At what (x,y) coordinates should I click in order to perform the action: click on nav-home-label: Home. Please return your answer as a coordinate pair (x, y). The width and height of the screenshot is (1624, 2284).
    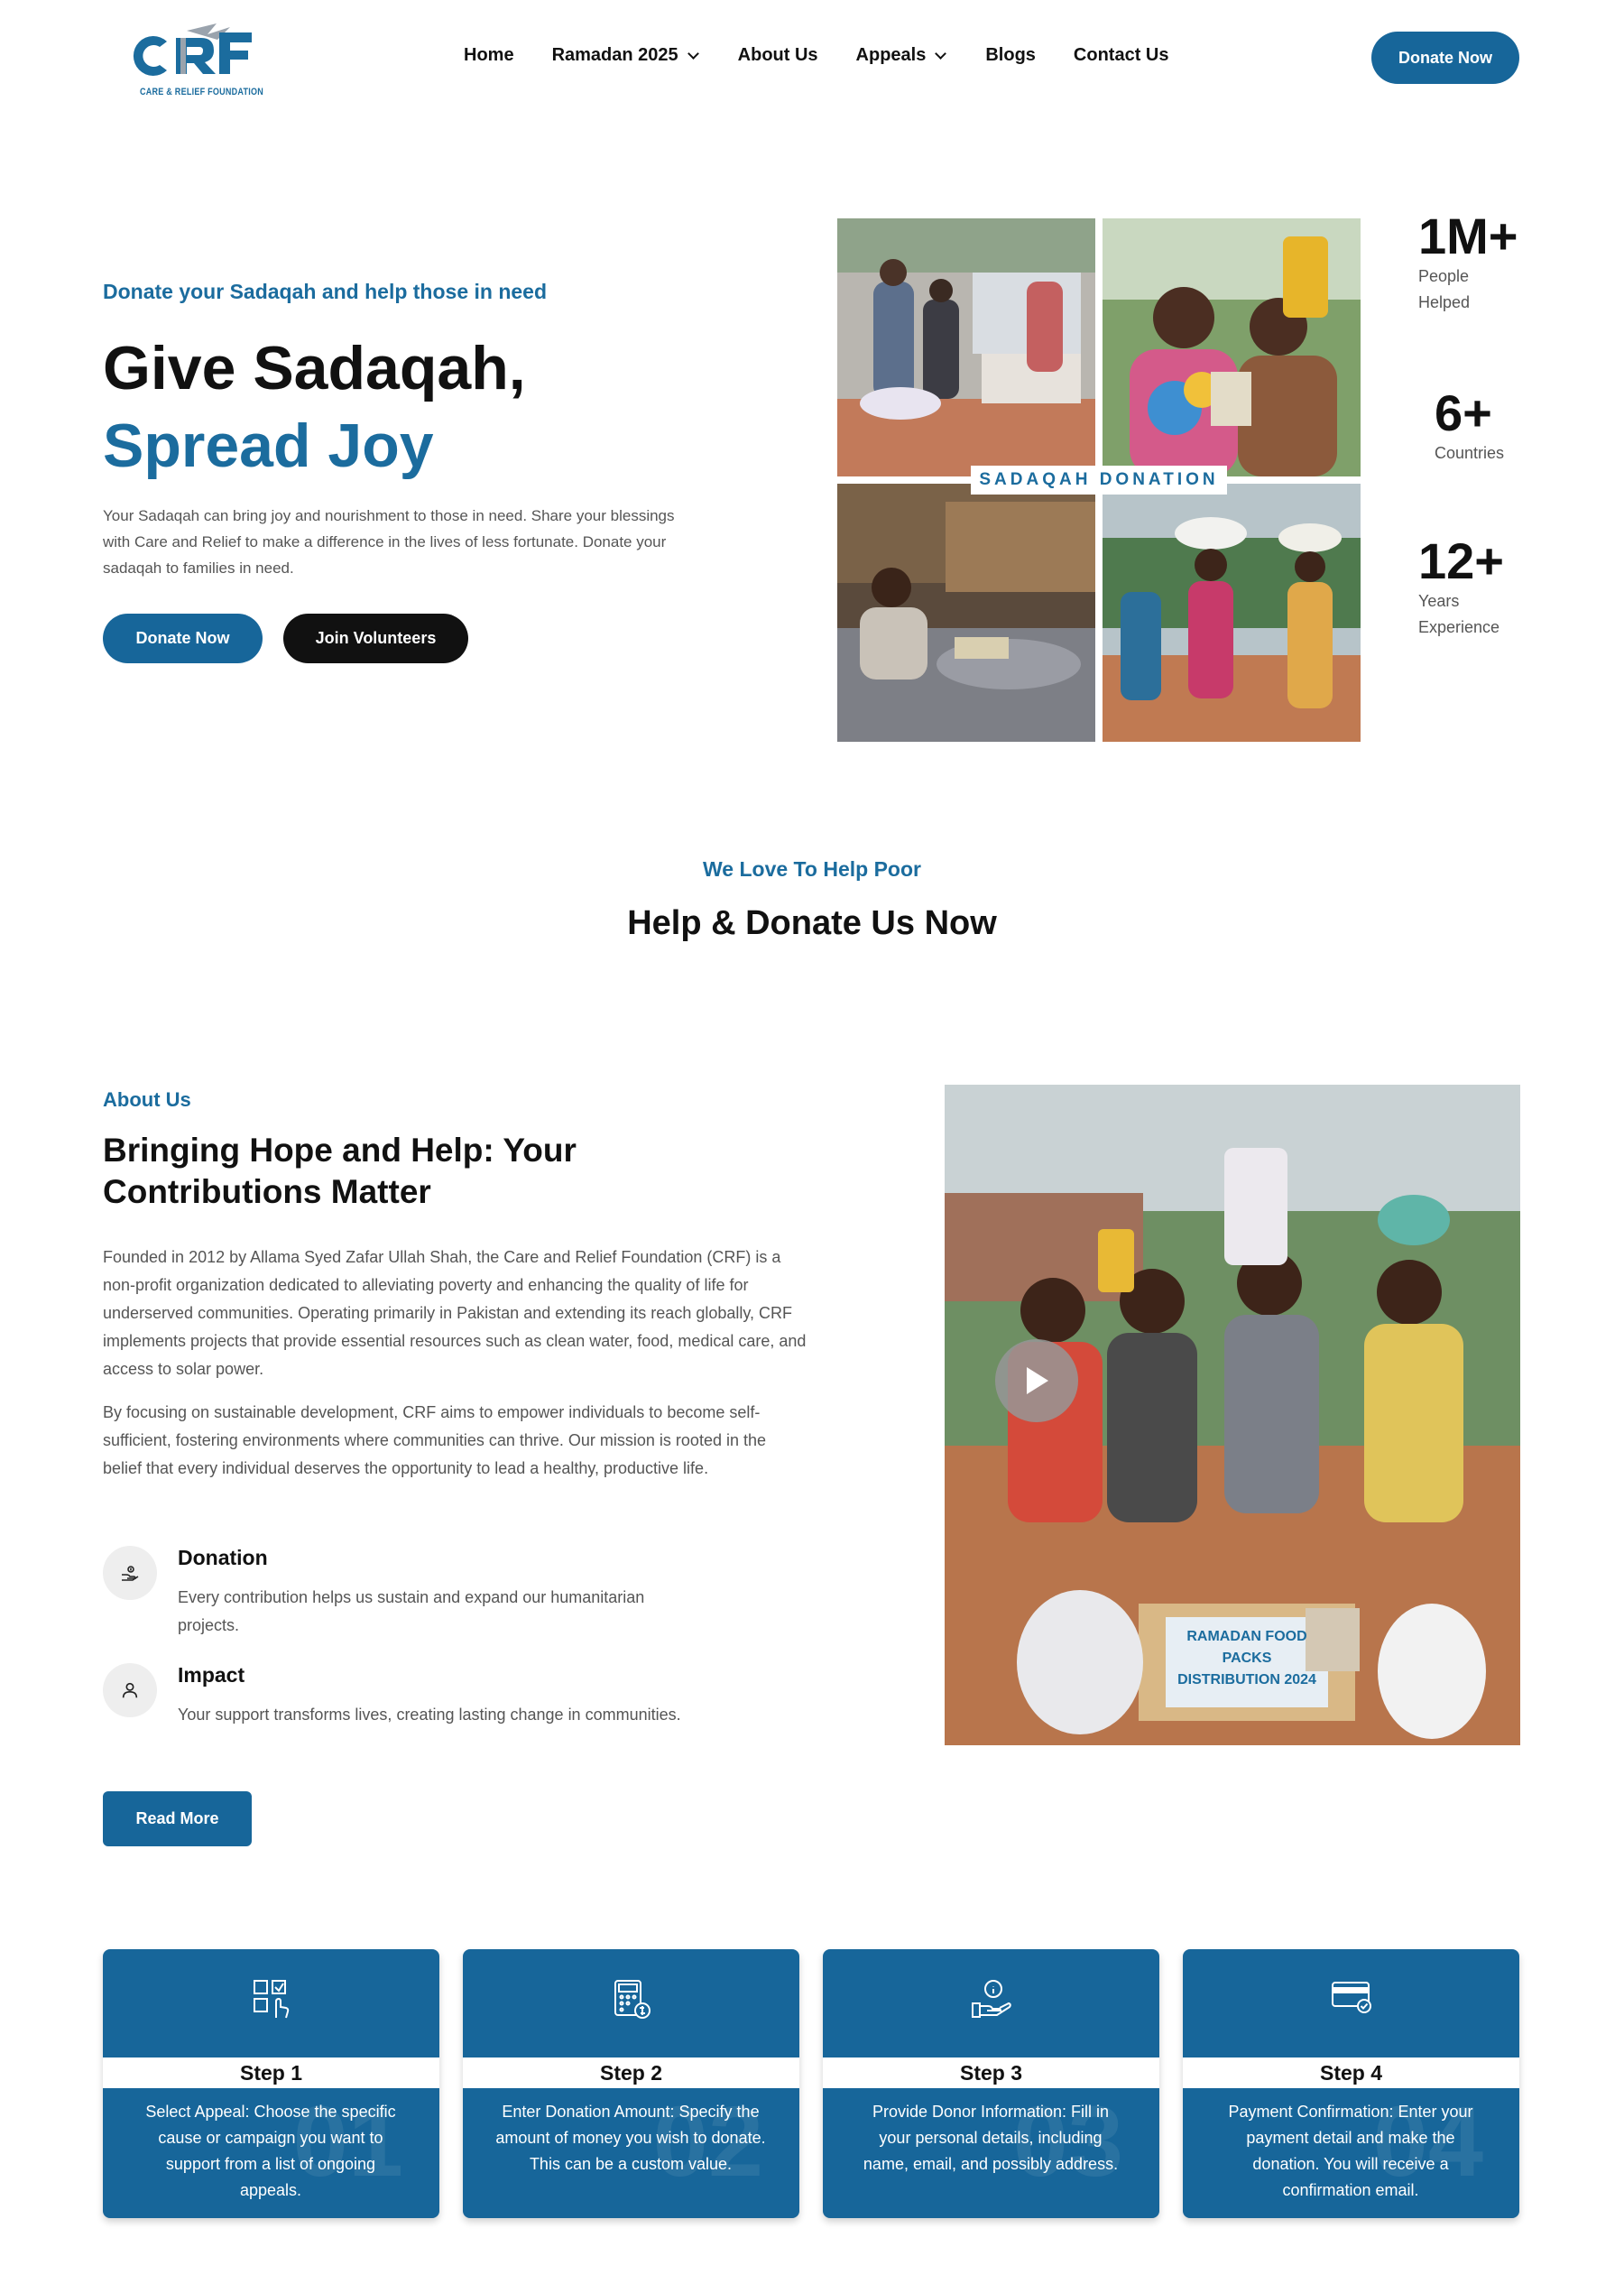
    Looking at the image, I should click on (489, 55).